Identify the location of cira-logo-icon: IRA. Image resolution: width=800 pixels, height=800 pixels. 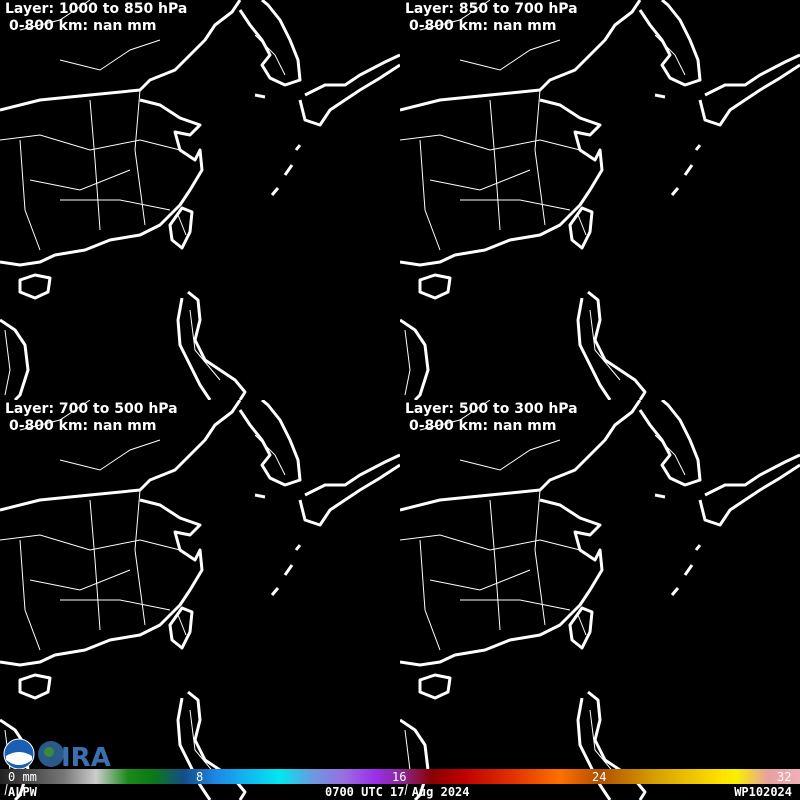
(74, 755).